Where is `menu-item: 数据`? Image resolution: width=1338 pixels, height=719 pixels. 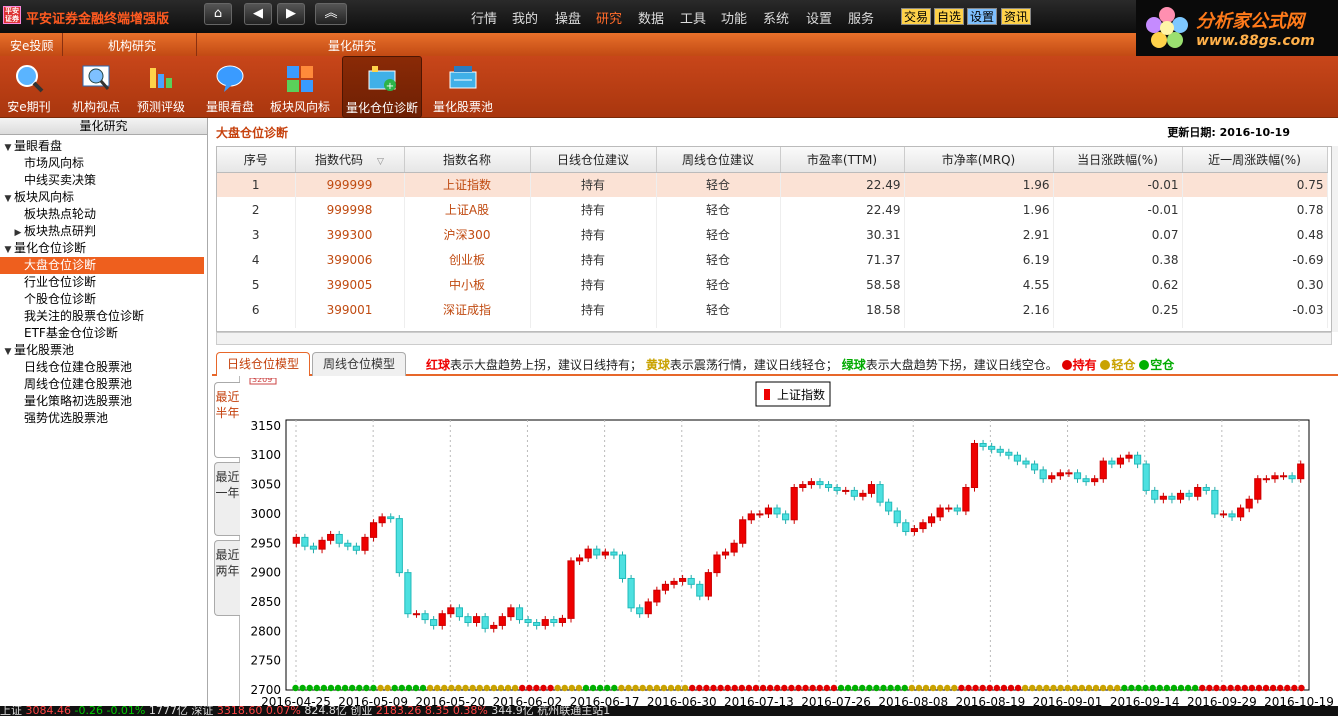
menu-item: 数据 is located at coordinates (651, 17).